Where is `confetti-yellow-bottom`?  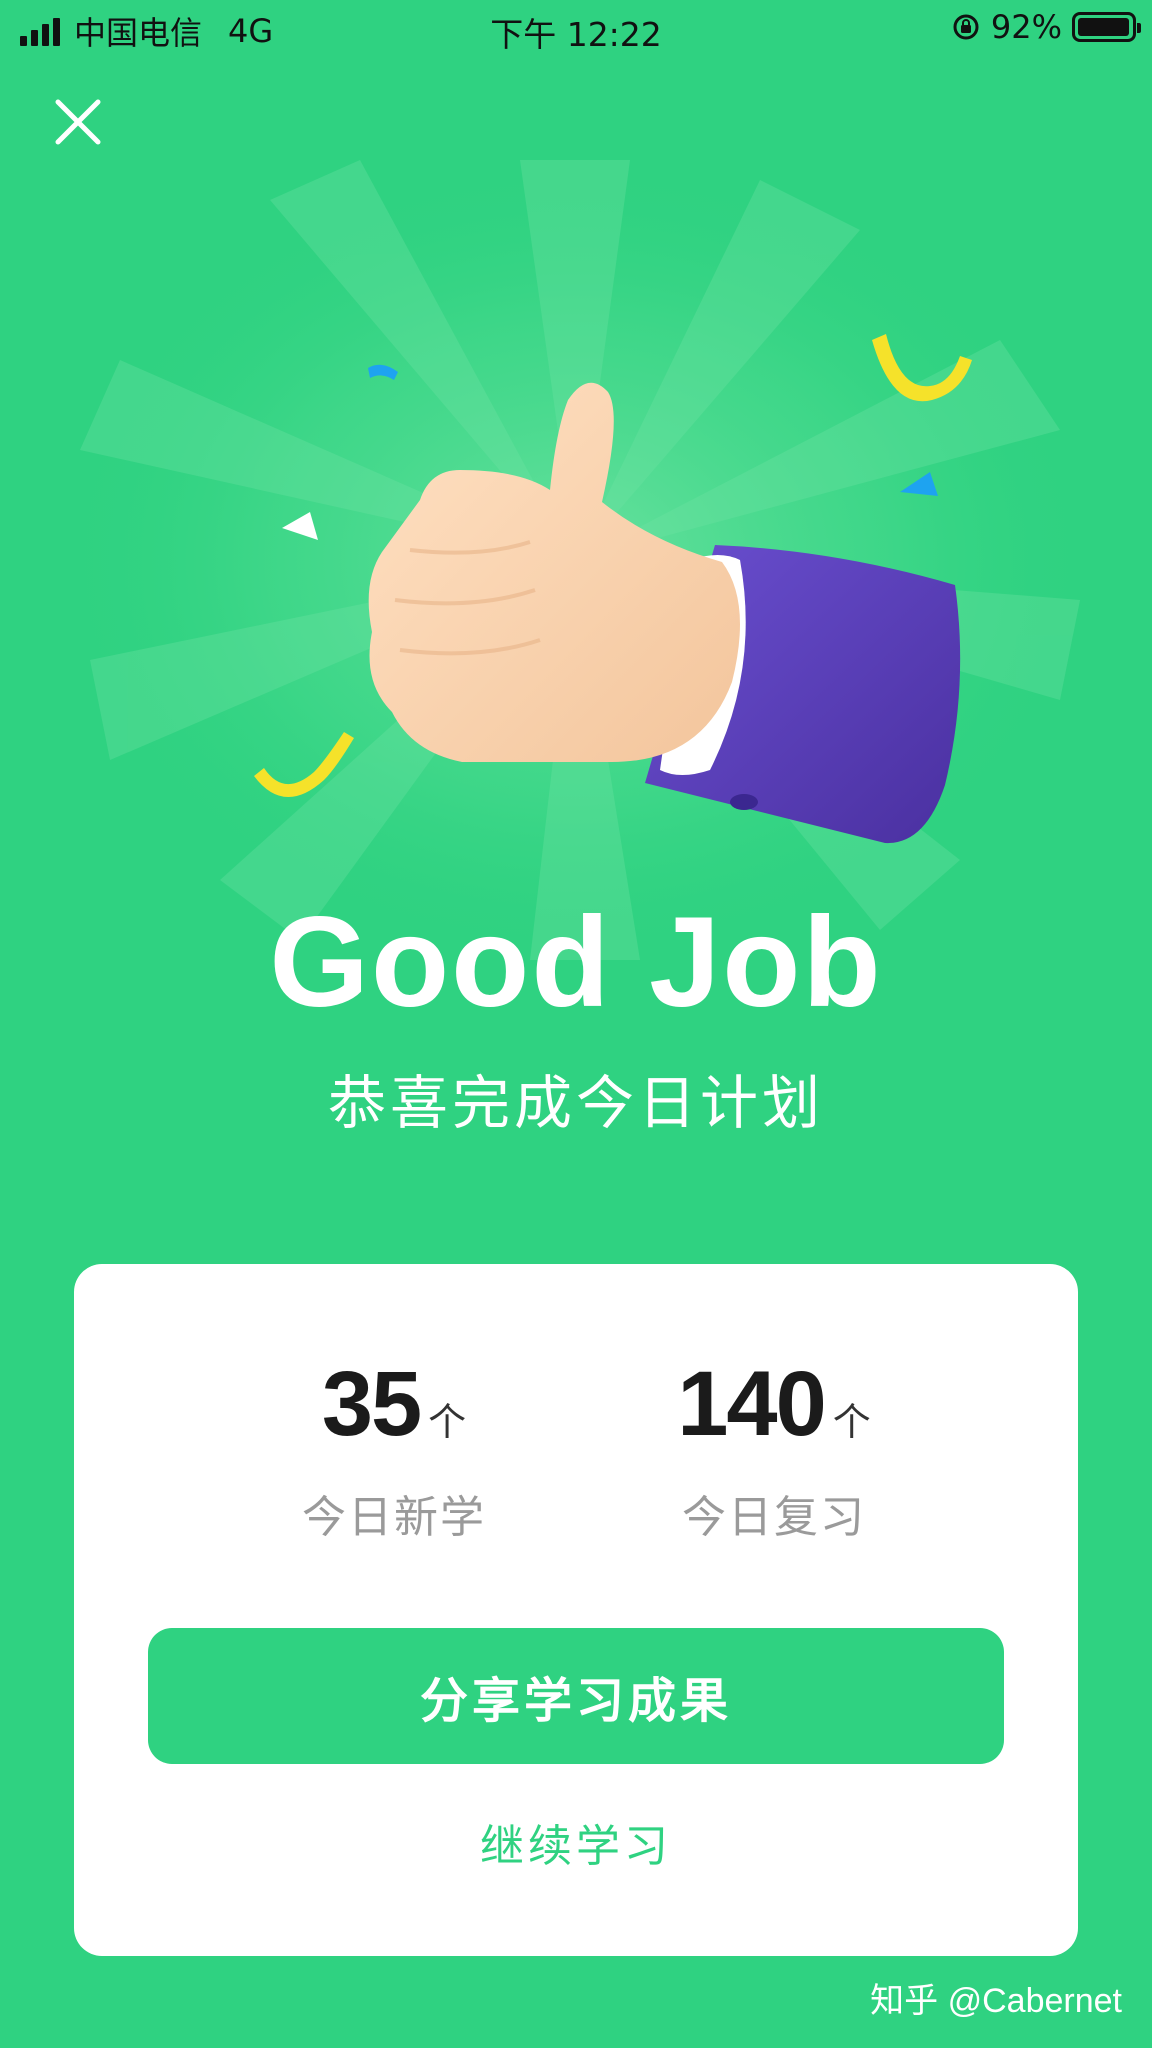 confetti-yellow-bottom is located at coordinates (304, 765).